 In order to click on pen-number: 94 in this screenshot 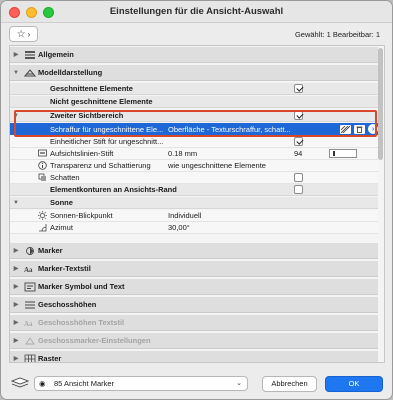, I will do `click(298, 153)`.